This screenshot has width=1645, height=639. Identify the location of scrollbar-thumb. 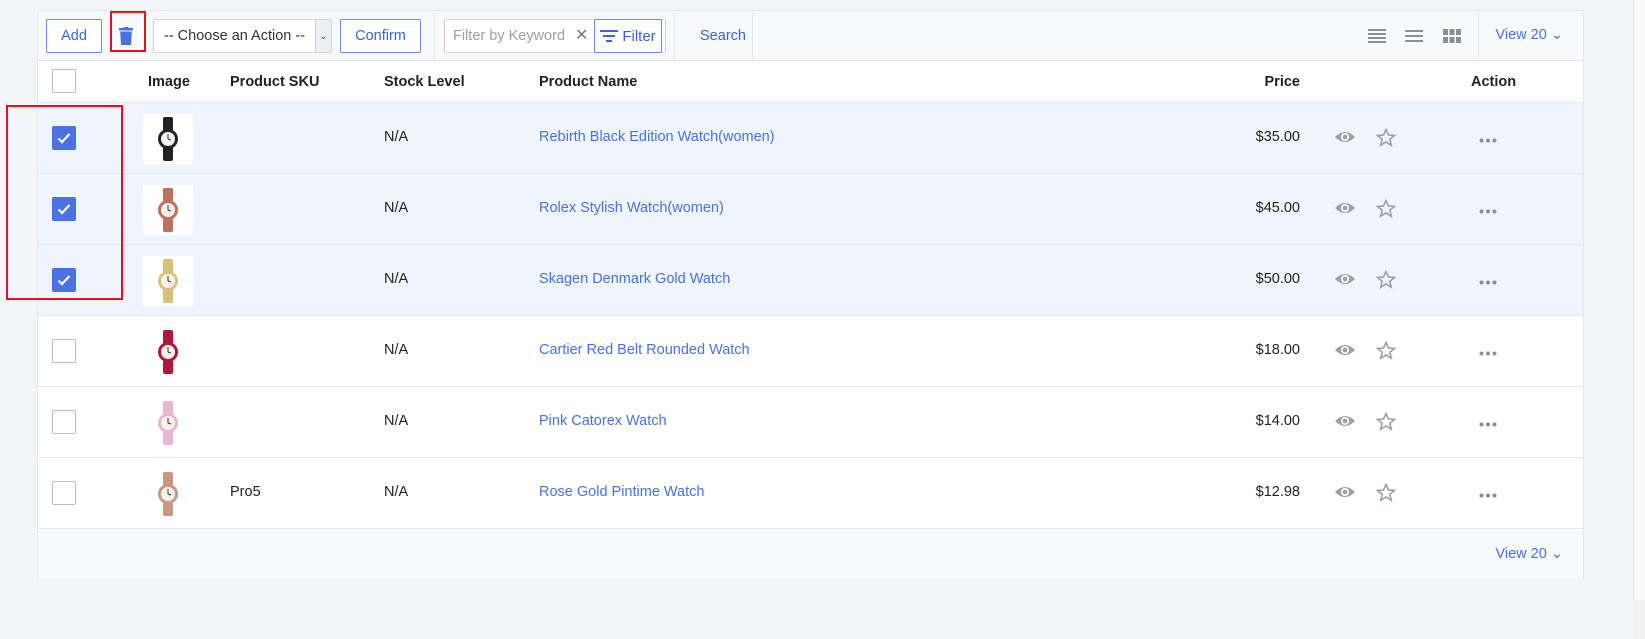
(1639, 300).